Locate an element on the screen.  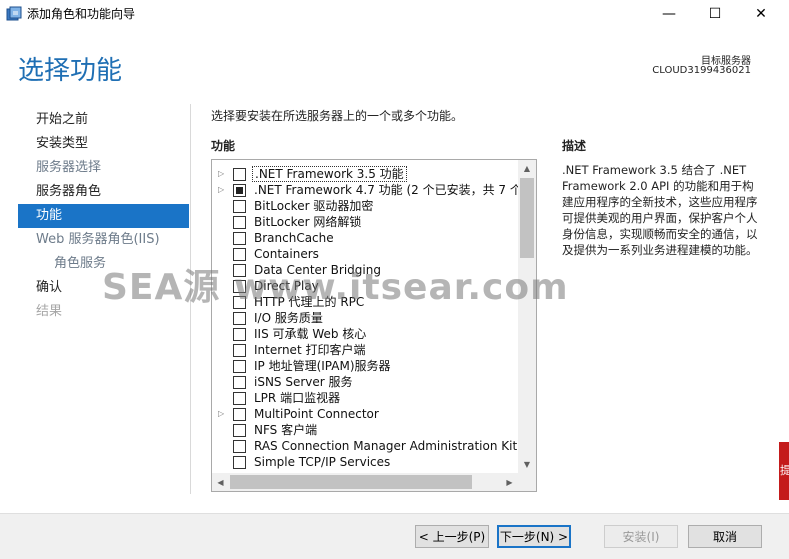
feature-row: NFS 客户端 is located at coordinates (365, 430).